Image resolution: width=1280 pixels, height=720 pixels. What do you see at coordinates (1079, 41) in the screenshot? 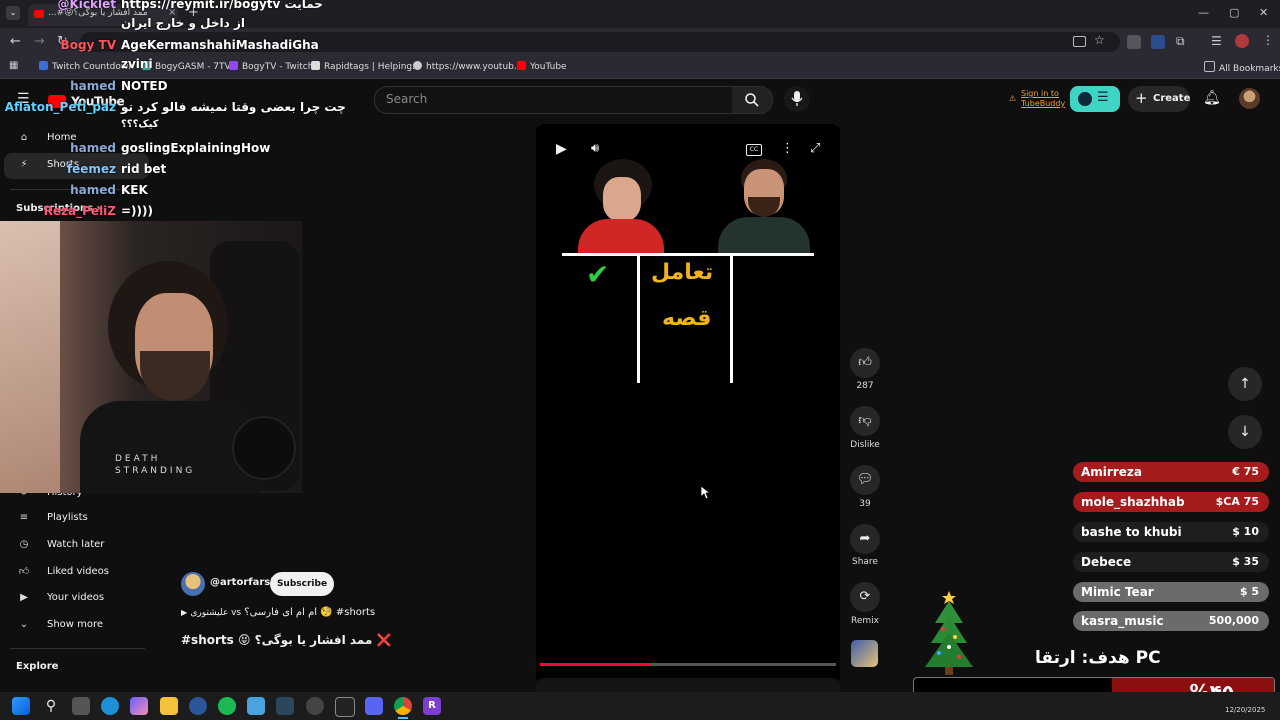
I see `install-app-icon` at bounding box center [1079, 41].